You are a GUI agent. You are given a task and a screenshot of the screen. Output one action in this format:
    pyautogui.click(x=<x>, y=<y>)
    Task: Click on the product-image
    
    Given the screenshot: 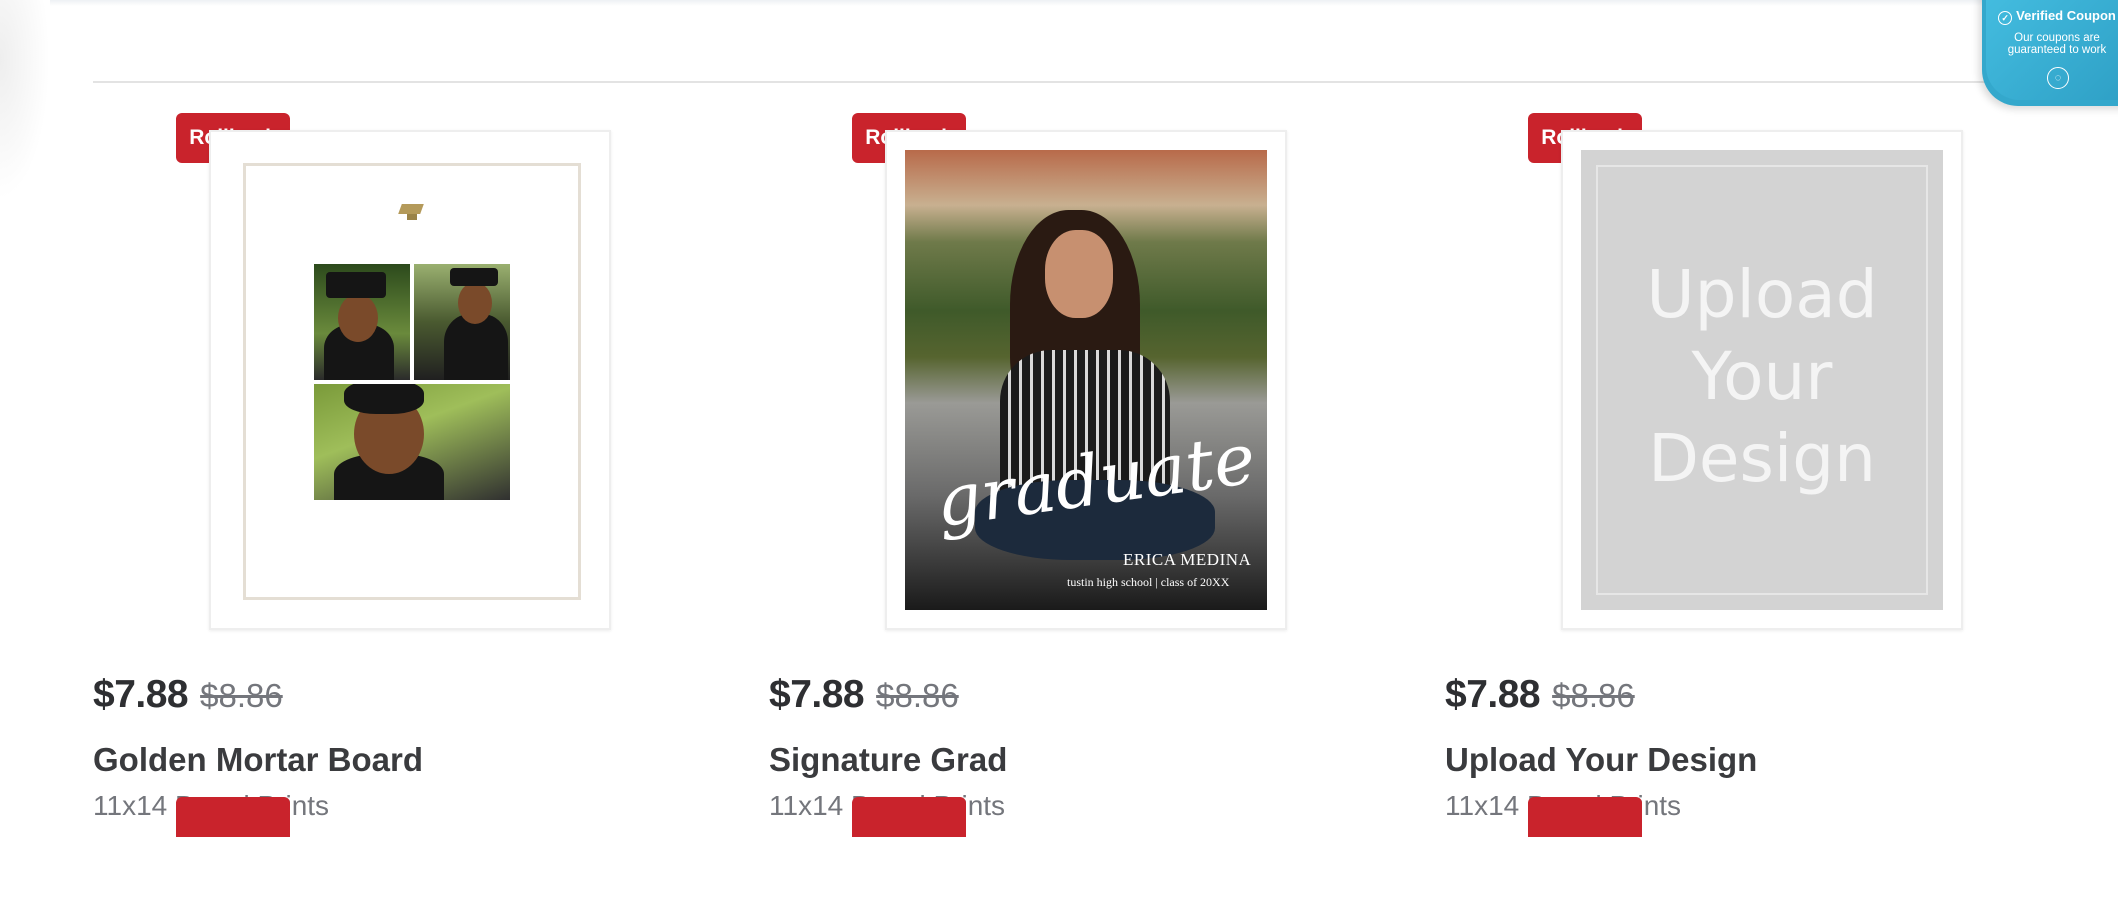 What is the action you would take?
    pyautogui.click(x=410, y=380)
    